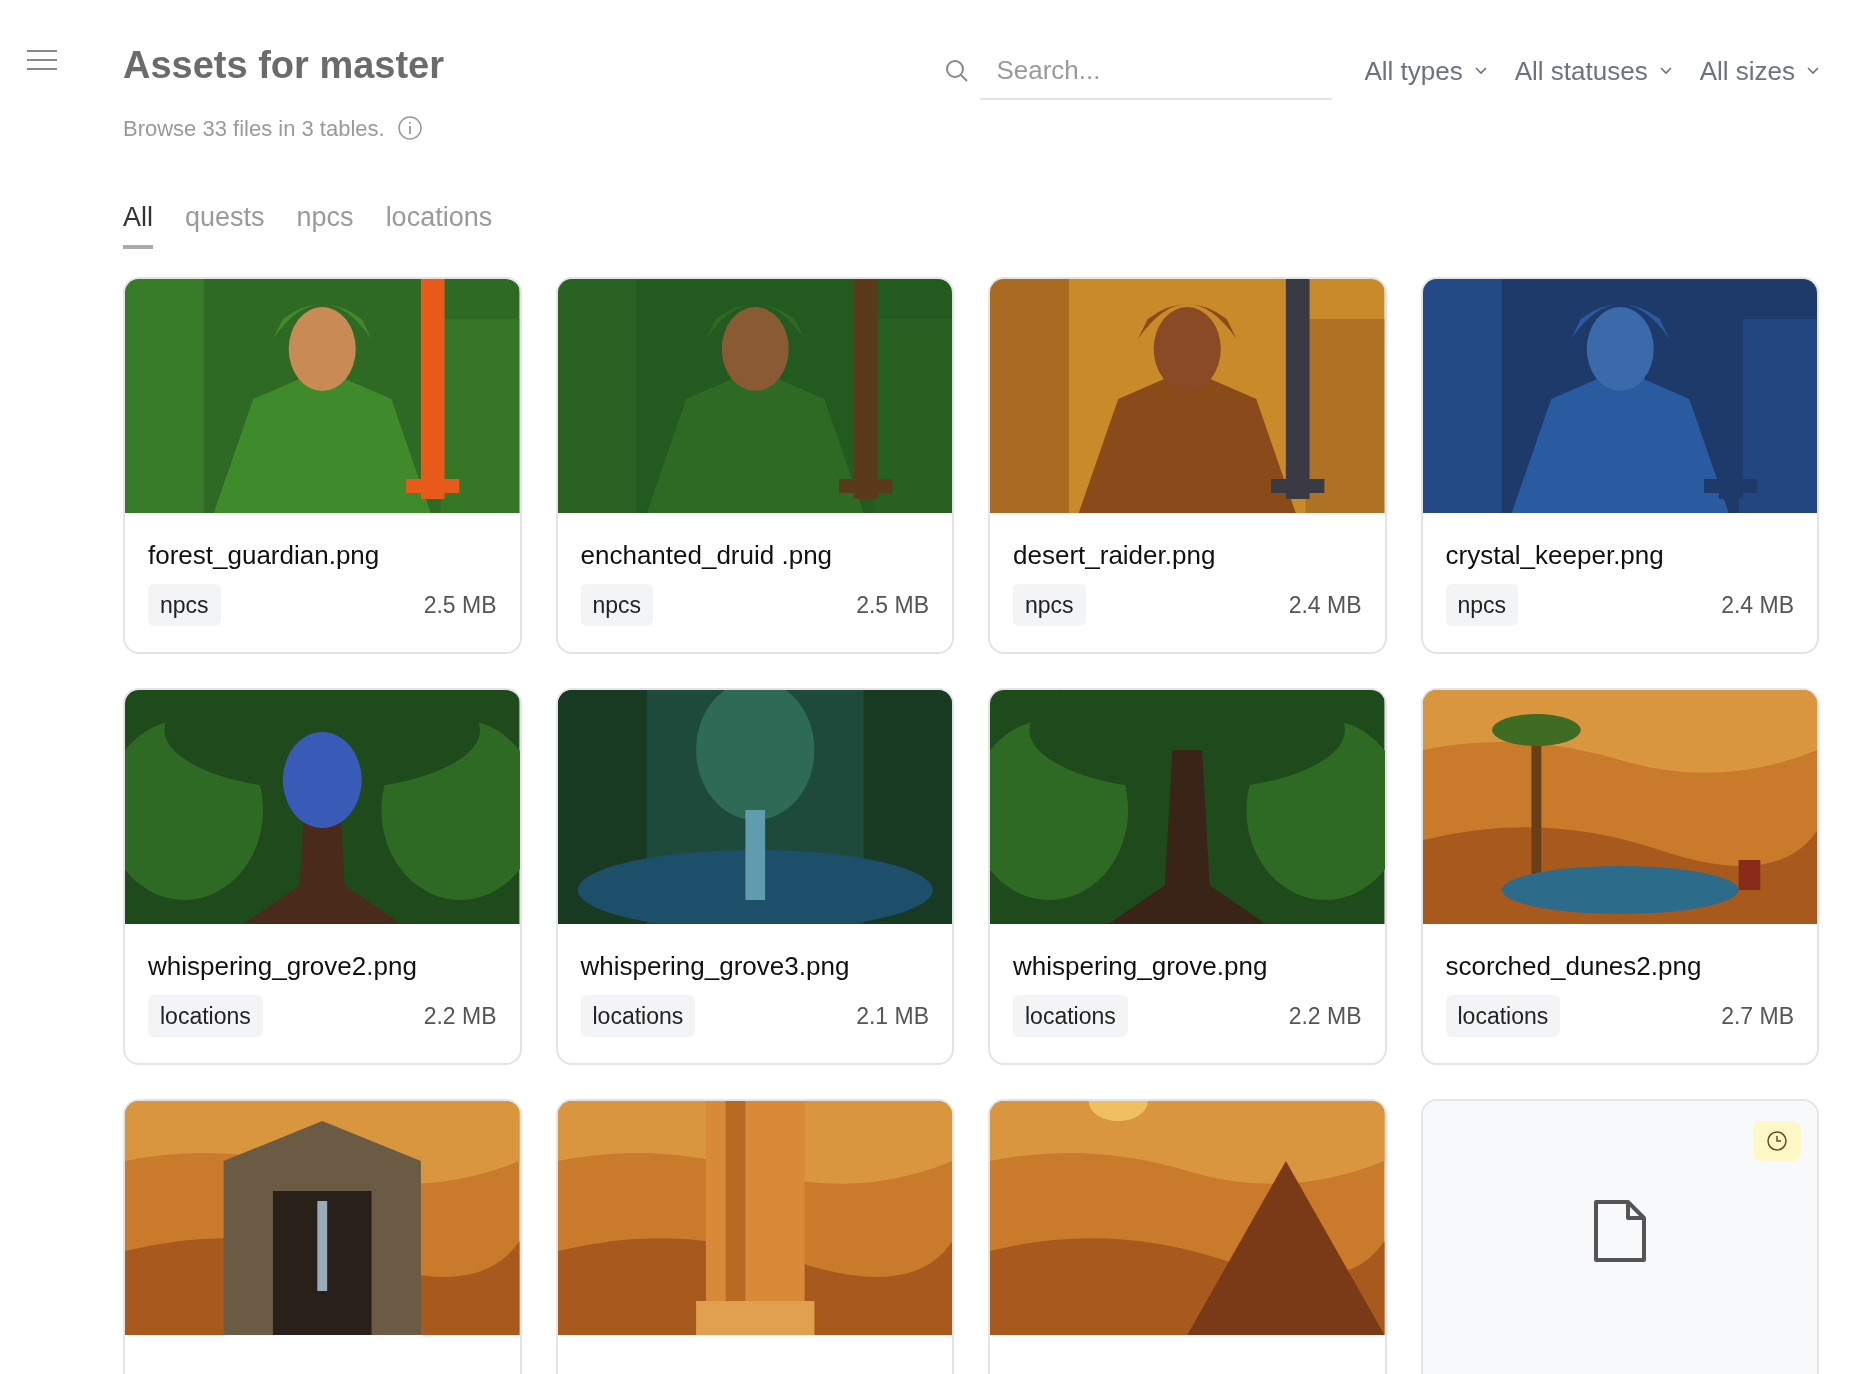 This screenshot has width=1856, height=1374. What do you see at coordinates (715, 966) in the screenshot?
I see `file-name: whispering_grove3.png` at bounding box center [715, 966].